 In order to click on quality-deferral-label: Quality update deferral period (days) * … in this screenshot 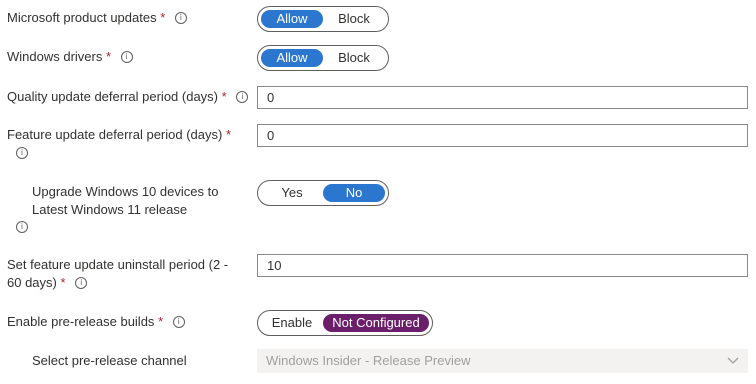, I will do `click(128, 97)`.